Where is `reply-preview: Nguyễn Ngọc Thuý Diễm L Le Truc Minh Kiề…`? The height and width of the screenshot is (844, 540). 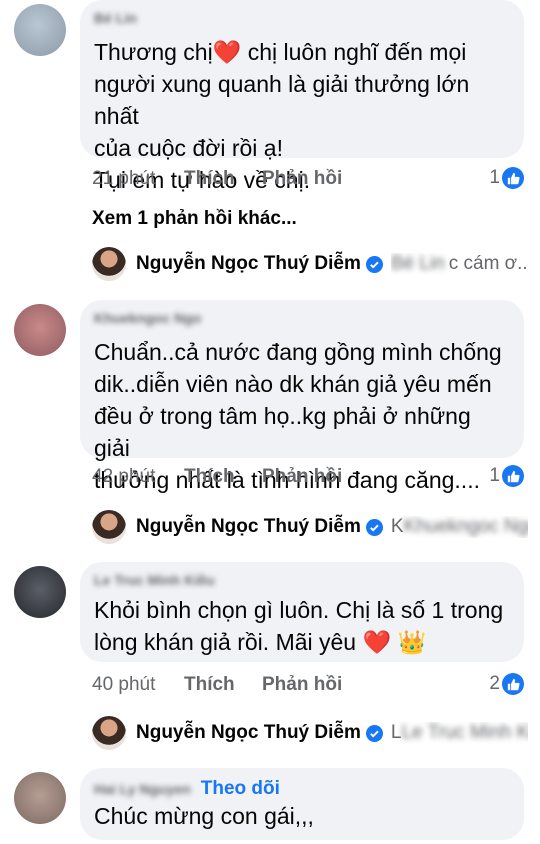 reply-preview: Nguyễn Ngọc Thuý Diễm L Le Truc Minh Kiề… is located at coordinates (310, 733).